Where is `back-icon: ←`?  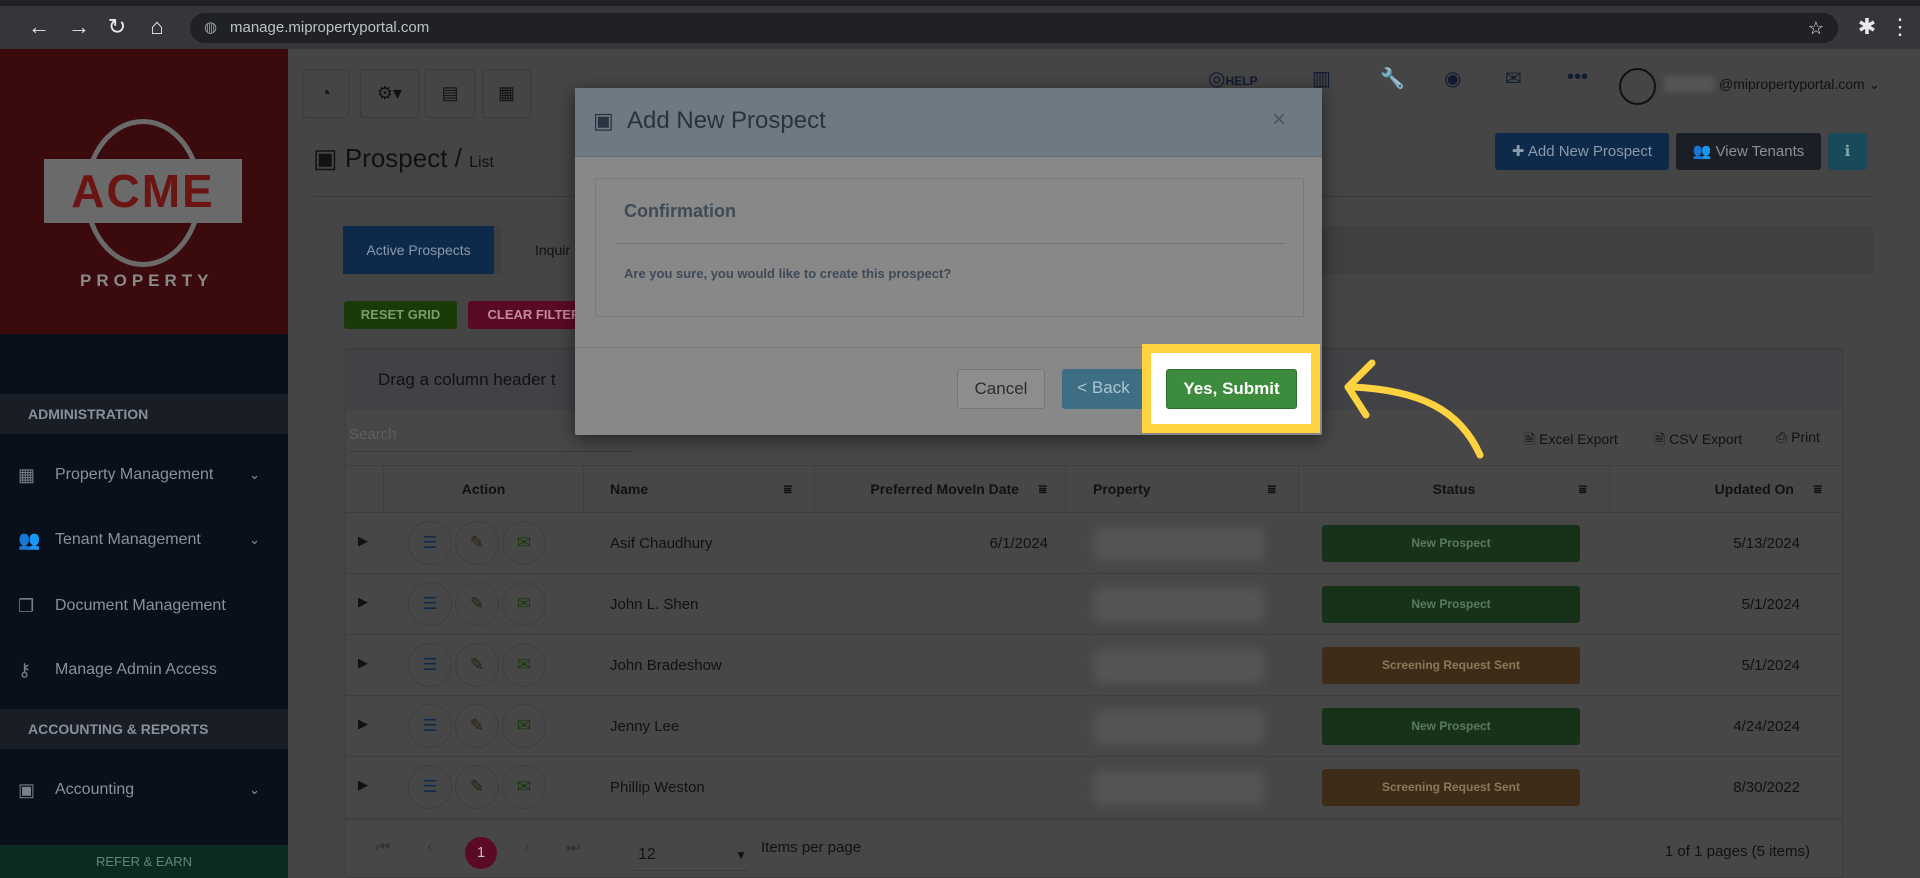 back-icon: ← is located at coordinates (39, 27).